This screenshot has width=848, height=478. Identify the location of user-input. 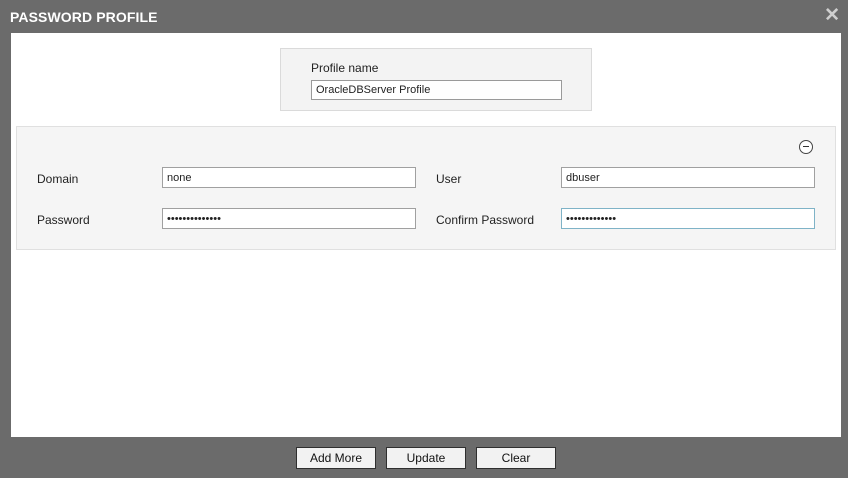
(688, 177).